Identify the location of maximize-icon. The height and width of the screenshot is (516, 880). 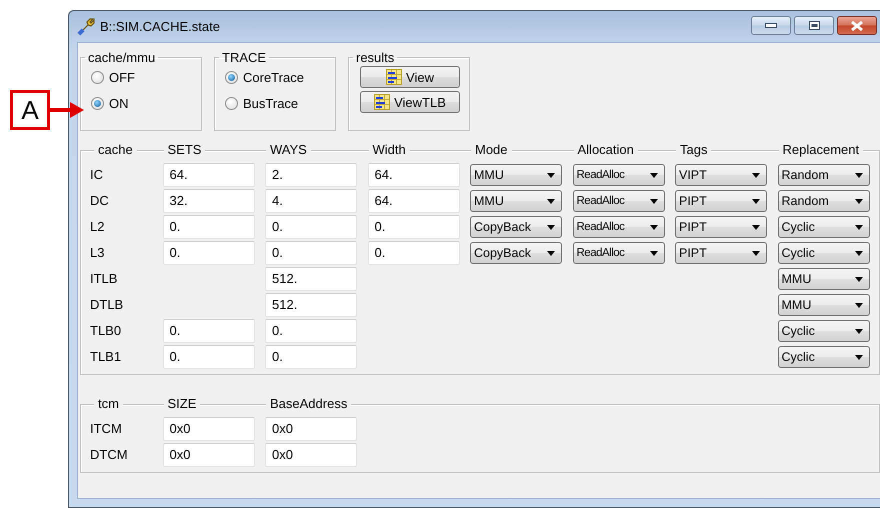
(814, 25).